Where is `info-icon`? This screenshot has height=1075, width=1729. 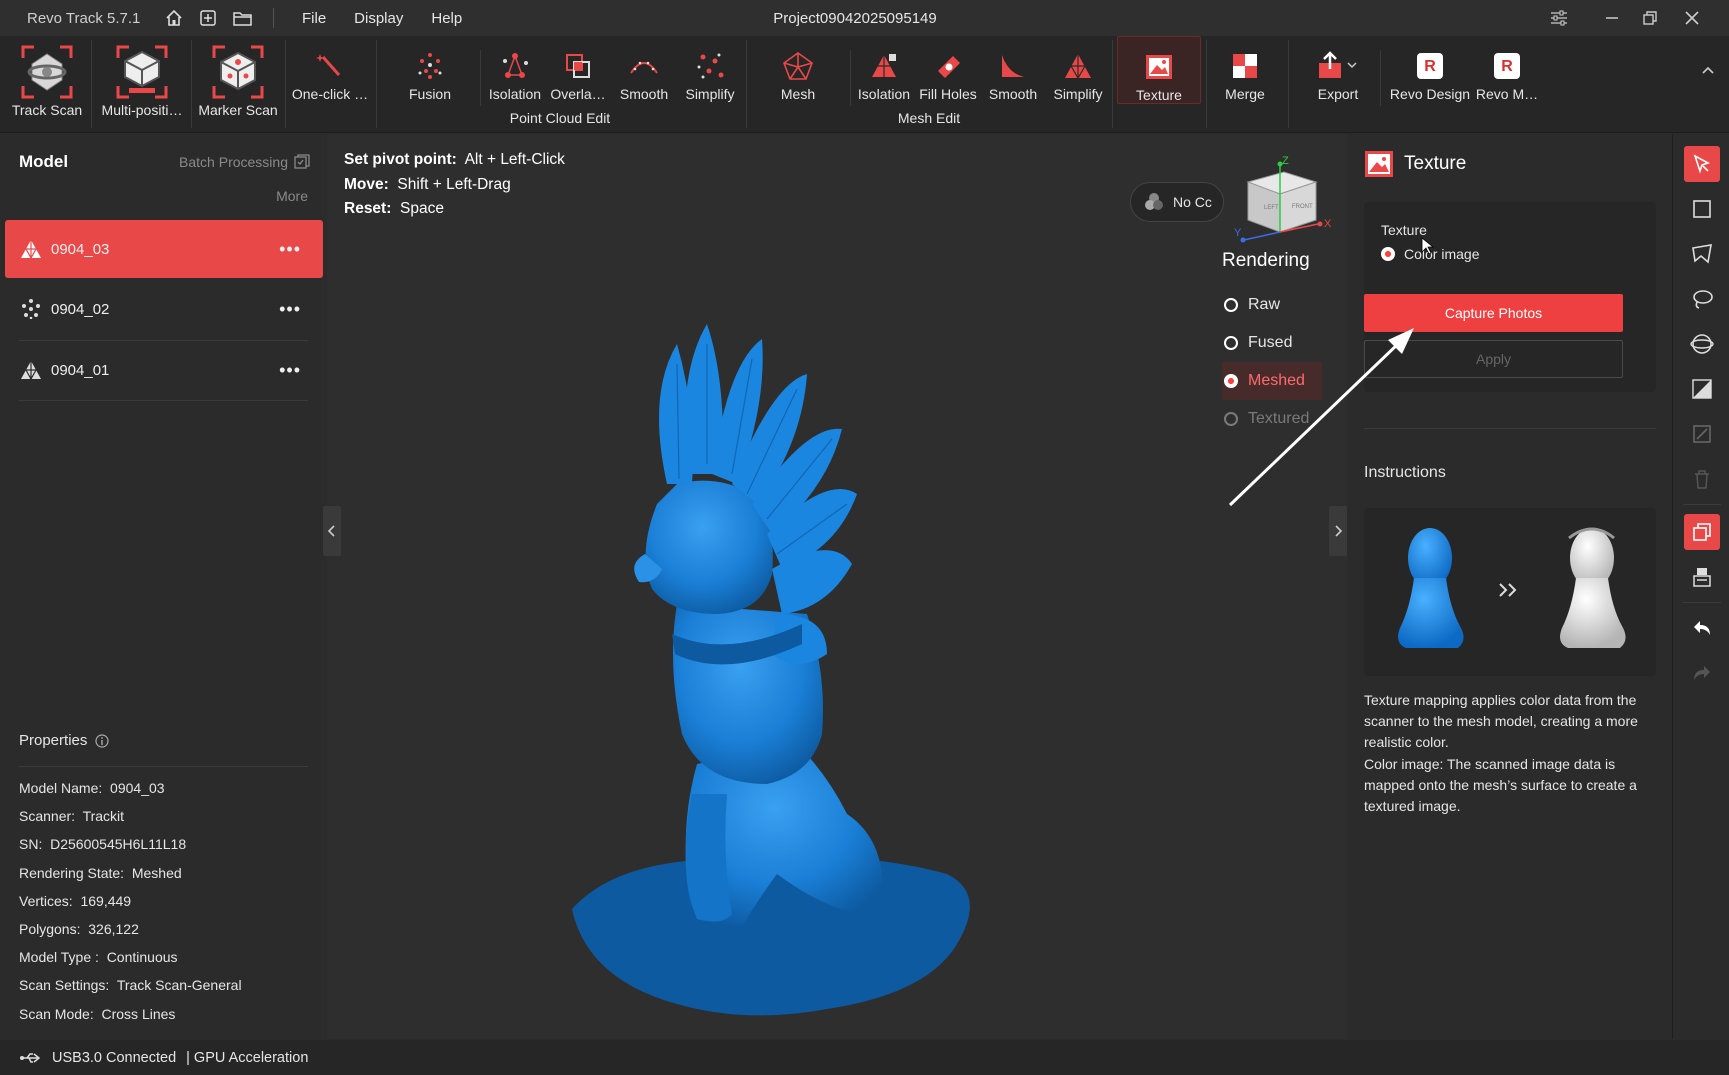 info-icon is located at coordinates (102, 740).